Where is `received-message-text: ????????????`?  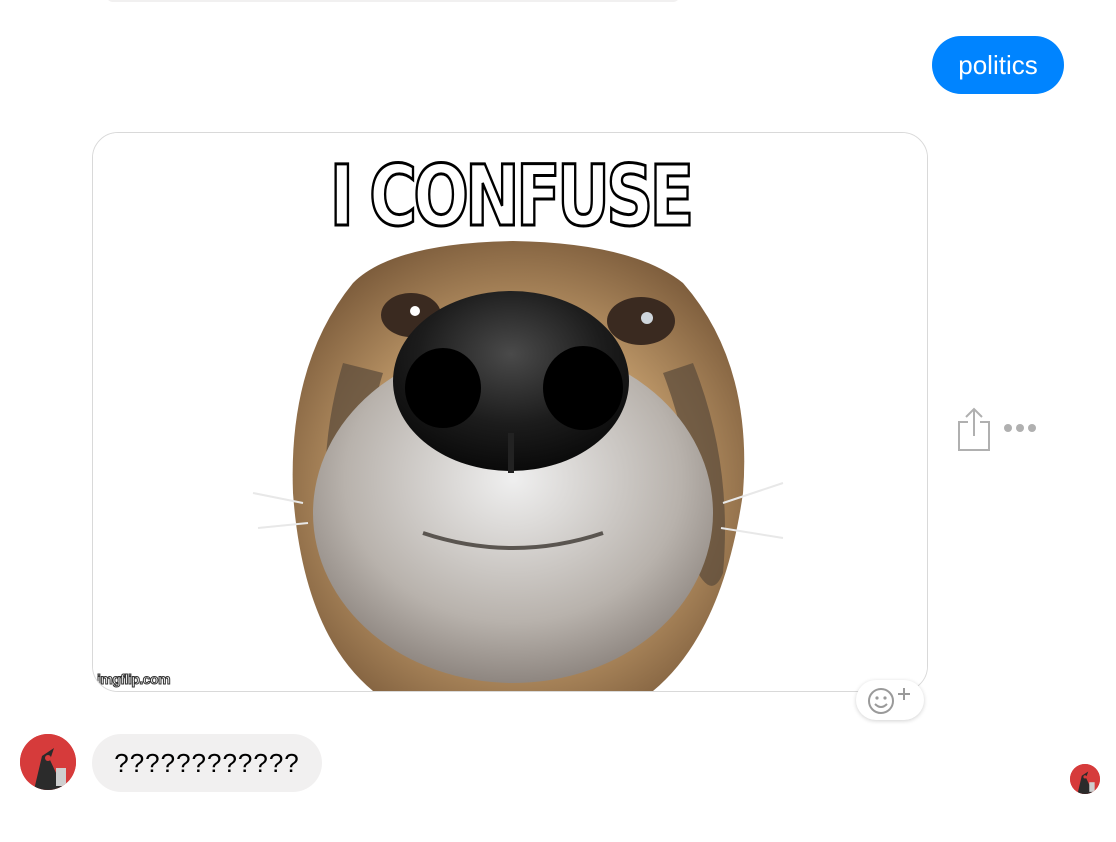
received-message-text: ???????????? is located at coordinates (207, 762).